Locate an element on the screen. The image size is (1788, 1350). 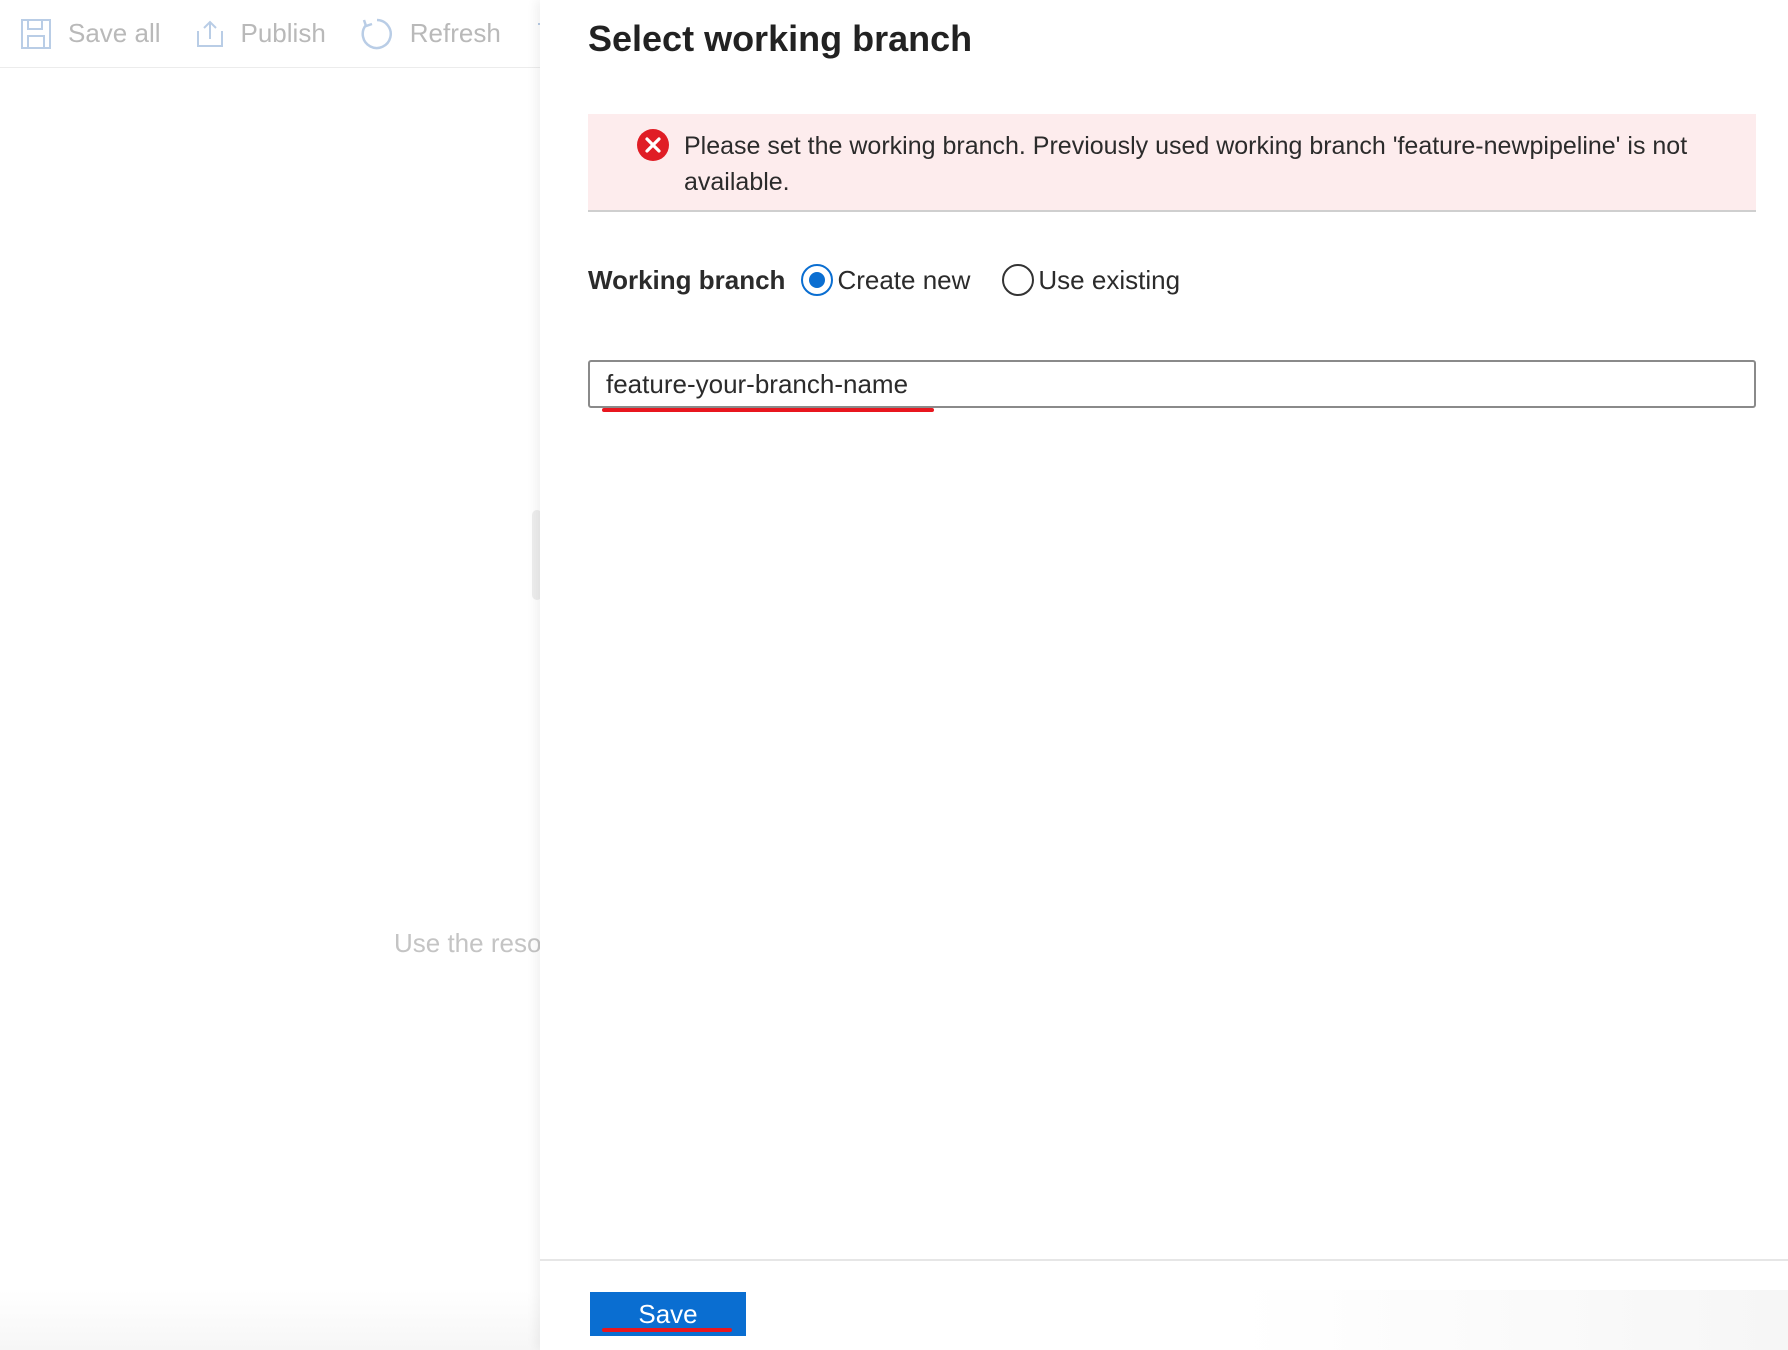
branch-name-input is located at coordinates (1172, 384).